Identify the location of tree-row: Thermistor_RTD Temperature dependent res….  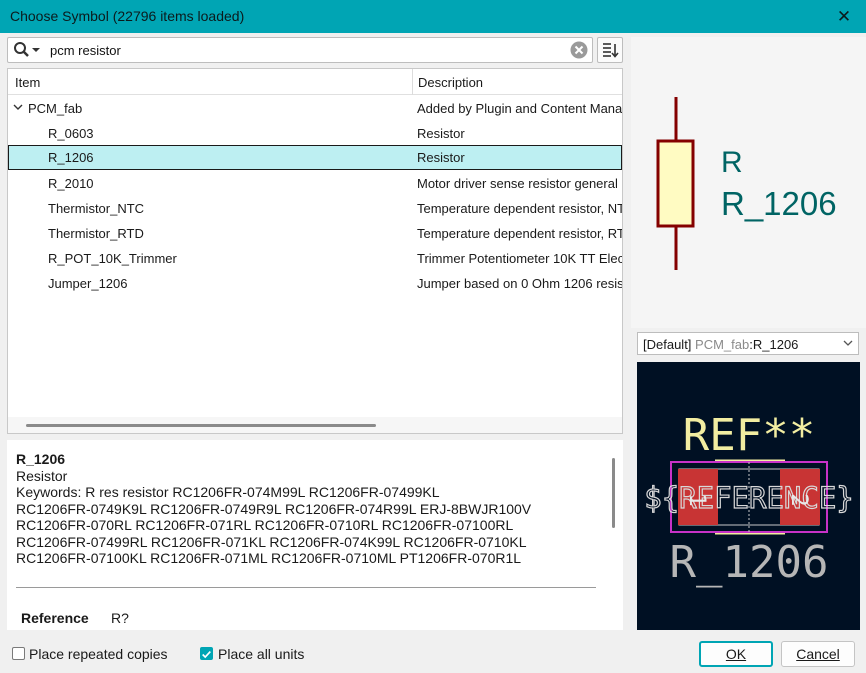
(315, 233).